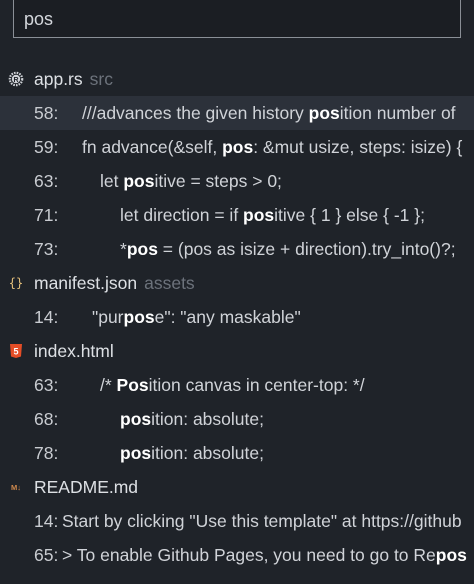  What do you see at coordinates (46, 453) in the screenshot?
I see `line-number: 78:` at bounding box center [46, 453].